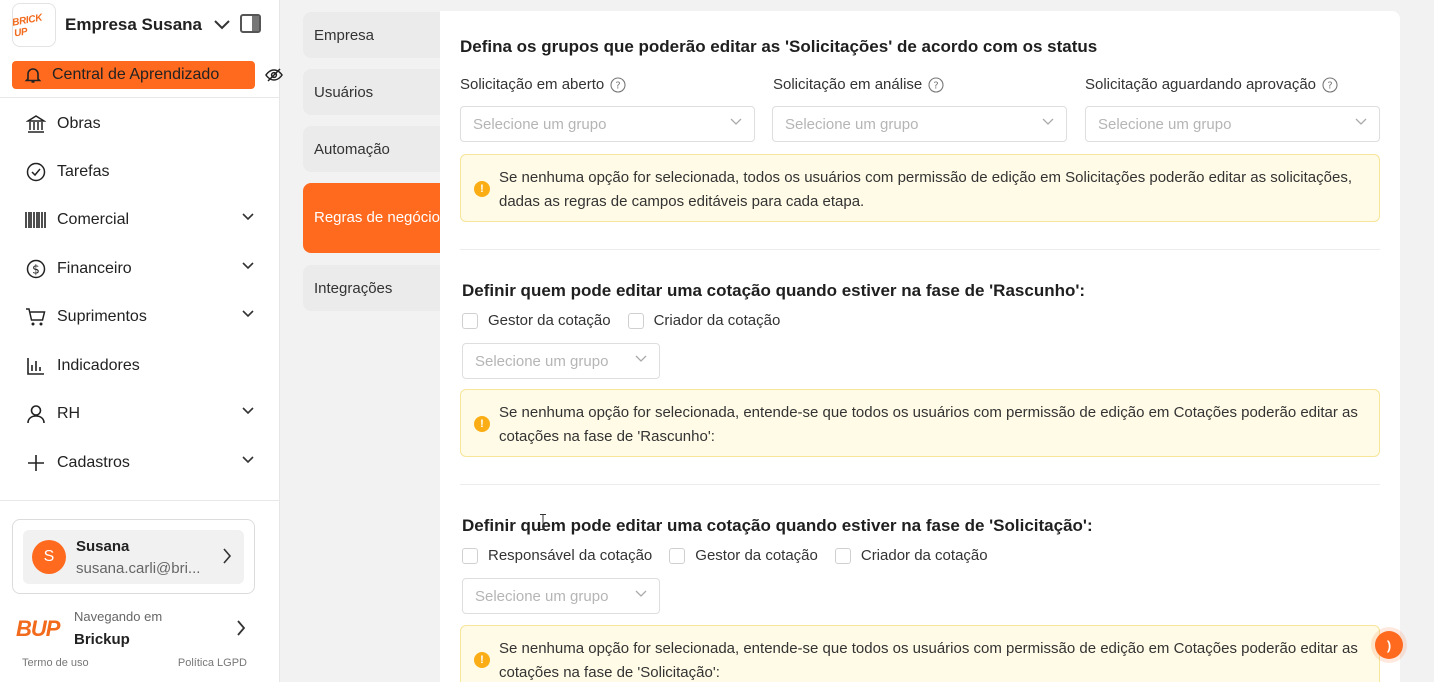 This screenshot has height=682, width=1434. Describe the element at coordinates (561, 361) in the screenshot. I see `group-select-rascunho: Selecione um grupo` at that location.